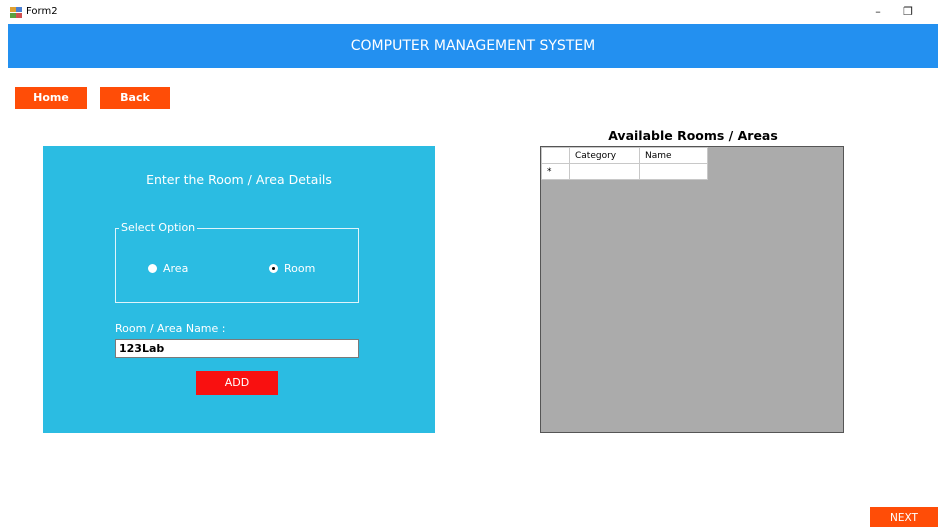 The height and width of the screenshot is (527, 938). I want to click on restore-icon: ❐, so click(908, 12).